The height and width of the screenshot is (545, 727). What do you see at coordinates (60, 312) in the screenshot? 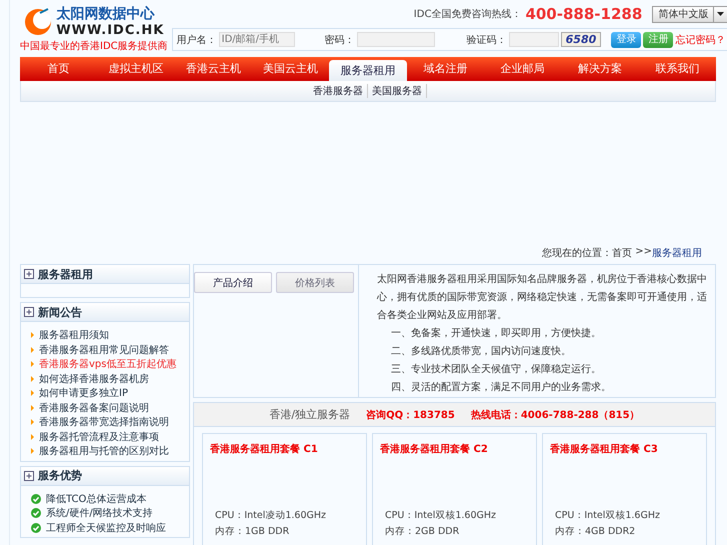
I see `panel-title: 新闻公告` at bounding box center [60, 312].